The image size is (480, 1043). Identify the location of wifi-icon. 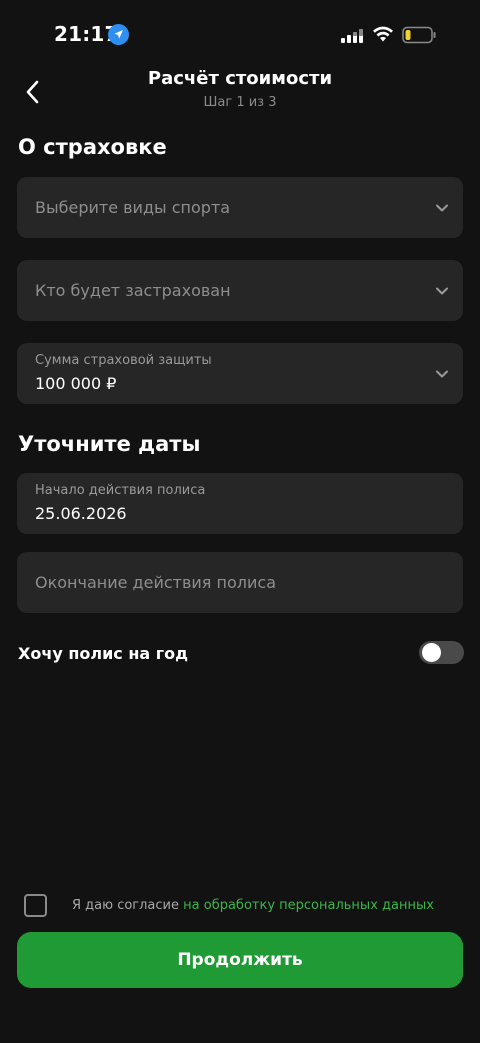
(383, 34).